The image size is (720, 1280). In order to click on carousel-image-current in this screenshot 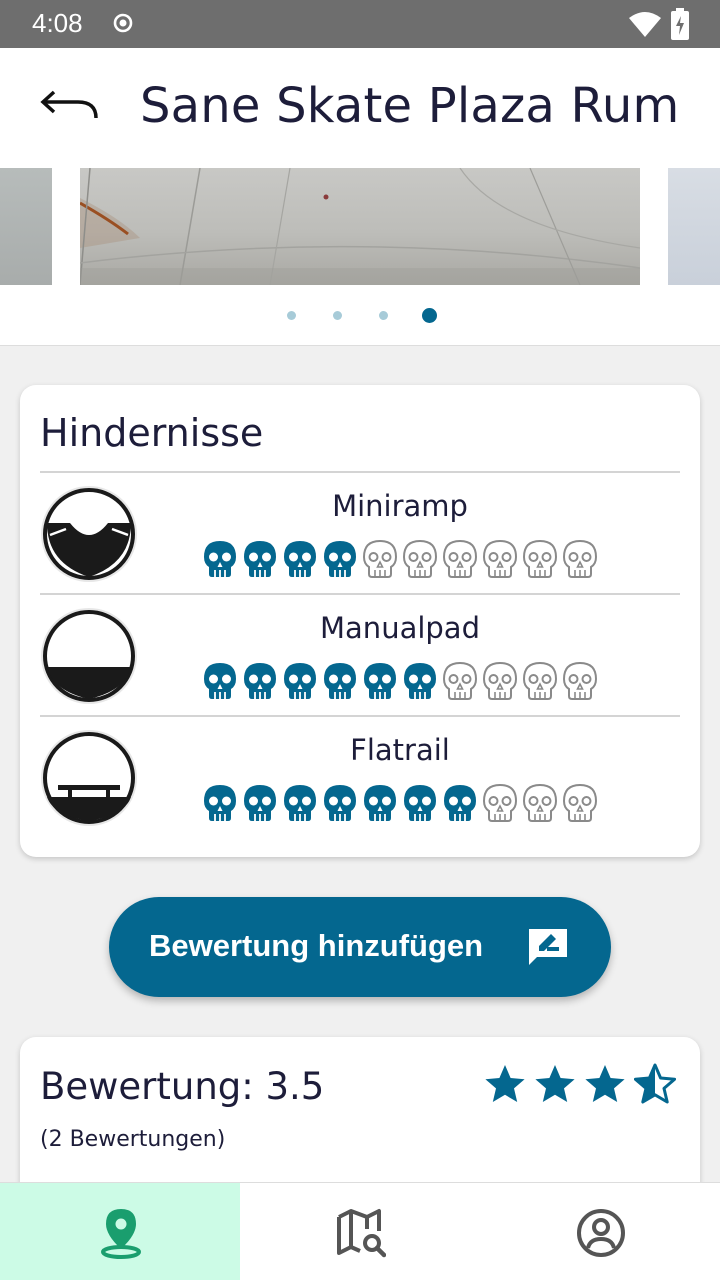, I will do `click(360, 226)`.